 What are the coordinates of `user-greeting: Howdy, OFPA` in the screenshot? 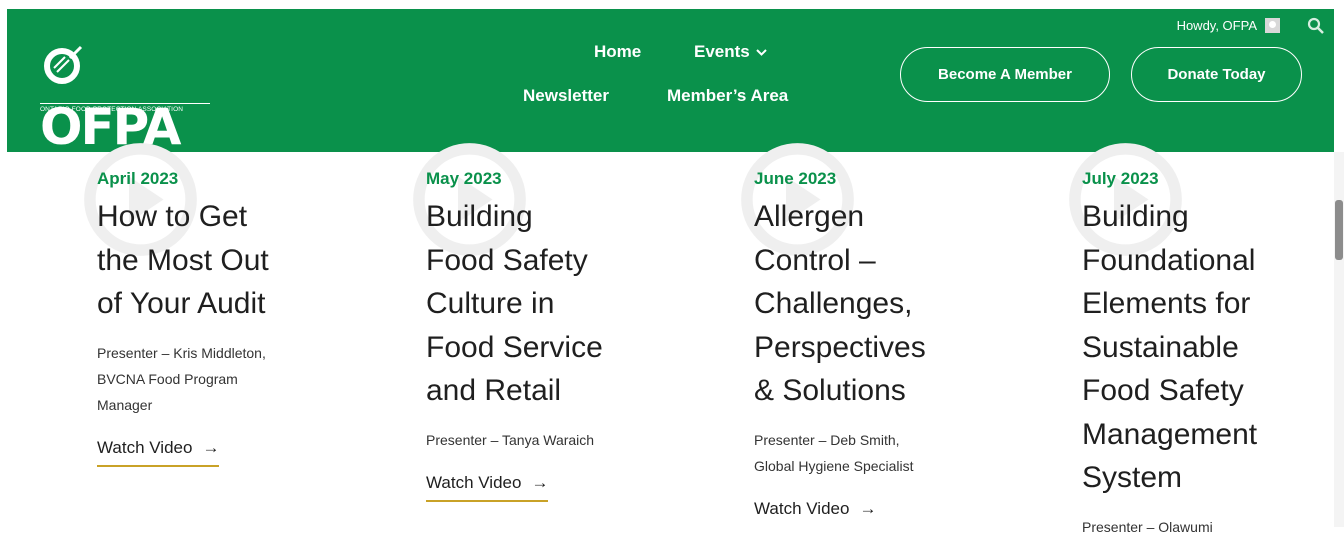 It's located at (1228, 25).